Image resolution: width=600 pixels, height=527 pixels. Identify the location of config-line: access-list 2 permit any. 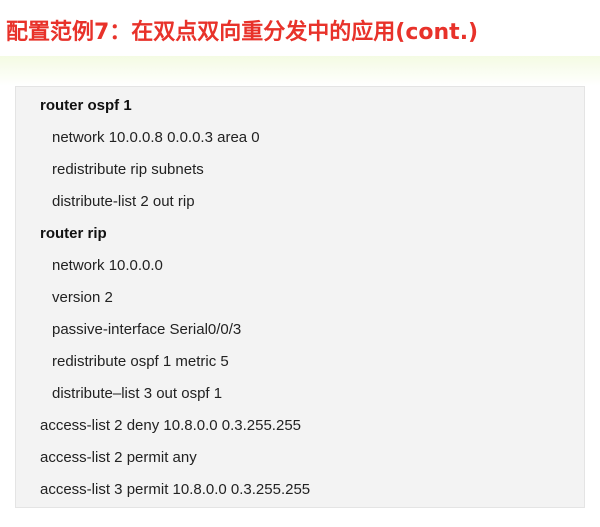
(118, 457).